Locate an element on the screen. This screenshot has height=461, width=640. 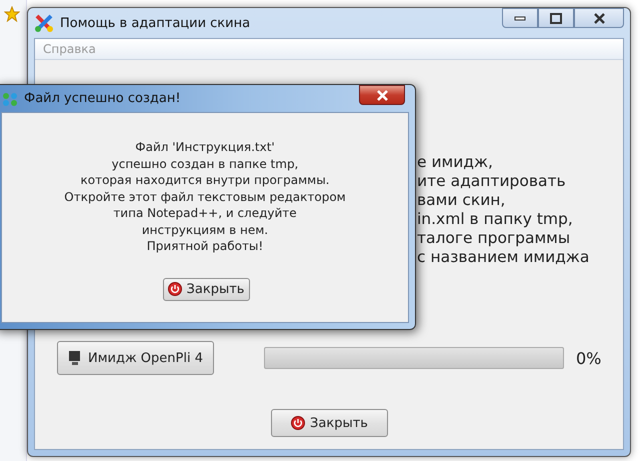
image-button: Имидж OpenPli 4 is located at coordinates (135, 358).